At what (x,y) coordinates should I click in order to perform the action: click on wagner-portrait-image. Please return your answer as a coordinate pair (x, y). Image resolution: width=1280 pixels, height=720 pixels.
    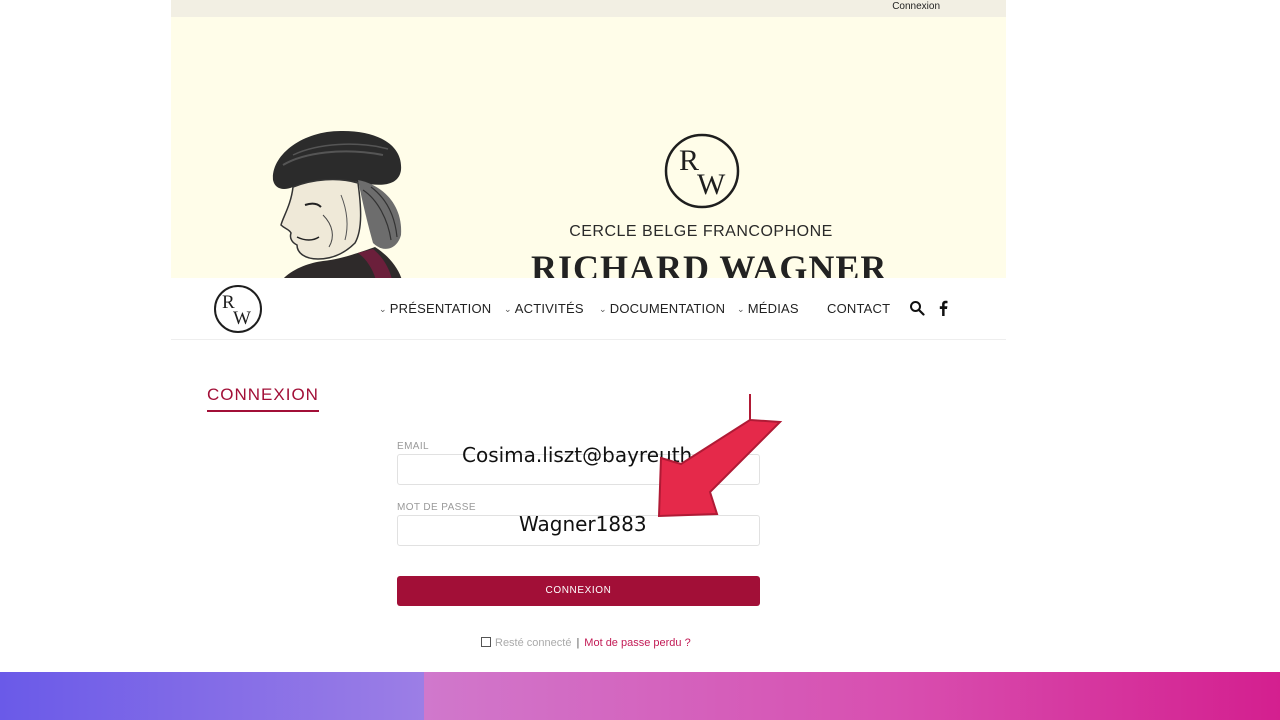
    Looking at the image, I should click on (337, 204).